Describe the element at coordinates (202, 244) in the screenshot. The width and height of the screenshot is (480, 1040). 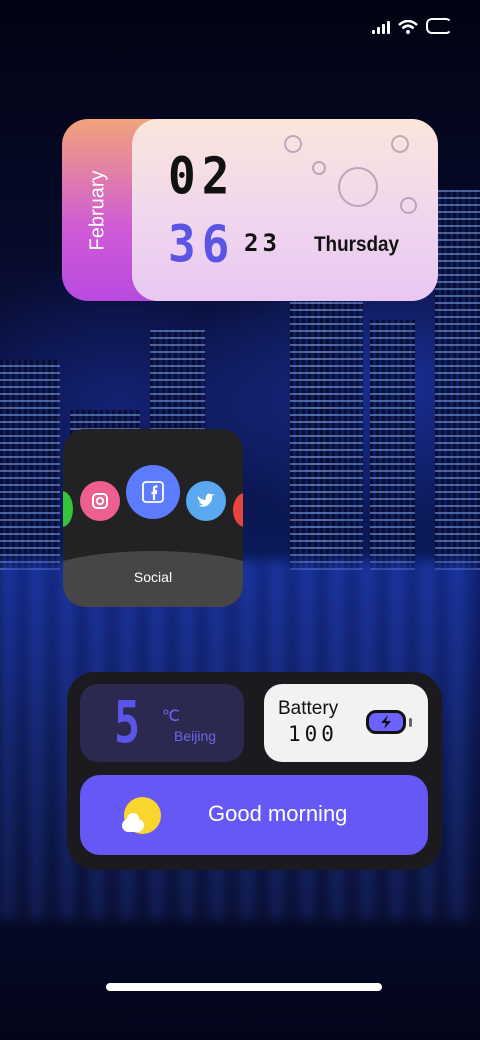
I see `minute-text: 36` at that location.